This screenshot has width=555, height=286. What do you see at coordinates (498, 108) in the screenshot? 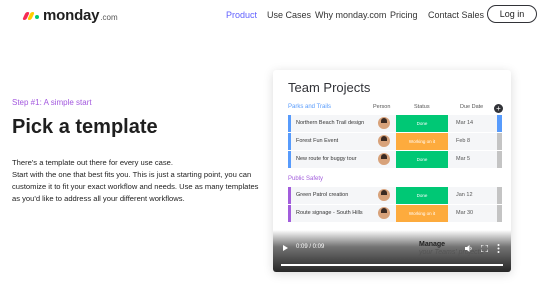
I see `add-column-icon: +` at bounding box center [498, 108].